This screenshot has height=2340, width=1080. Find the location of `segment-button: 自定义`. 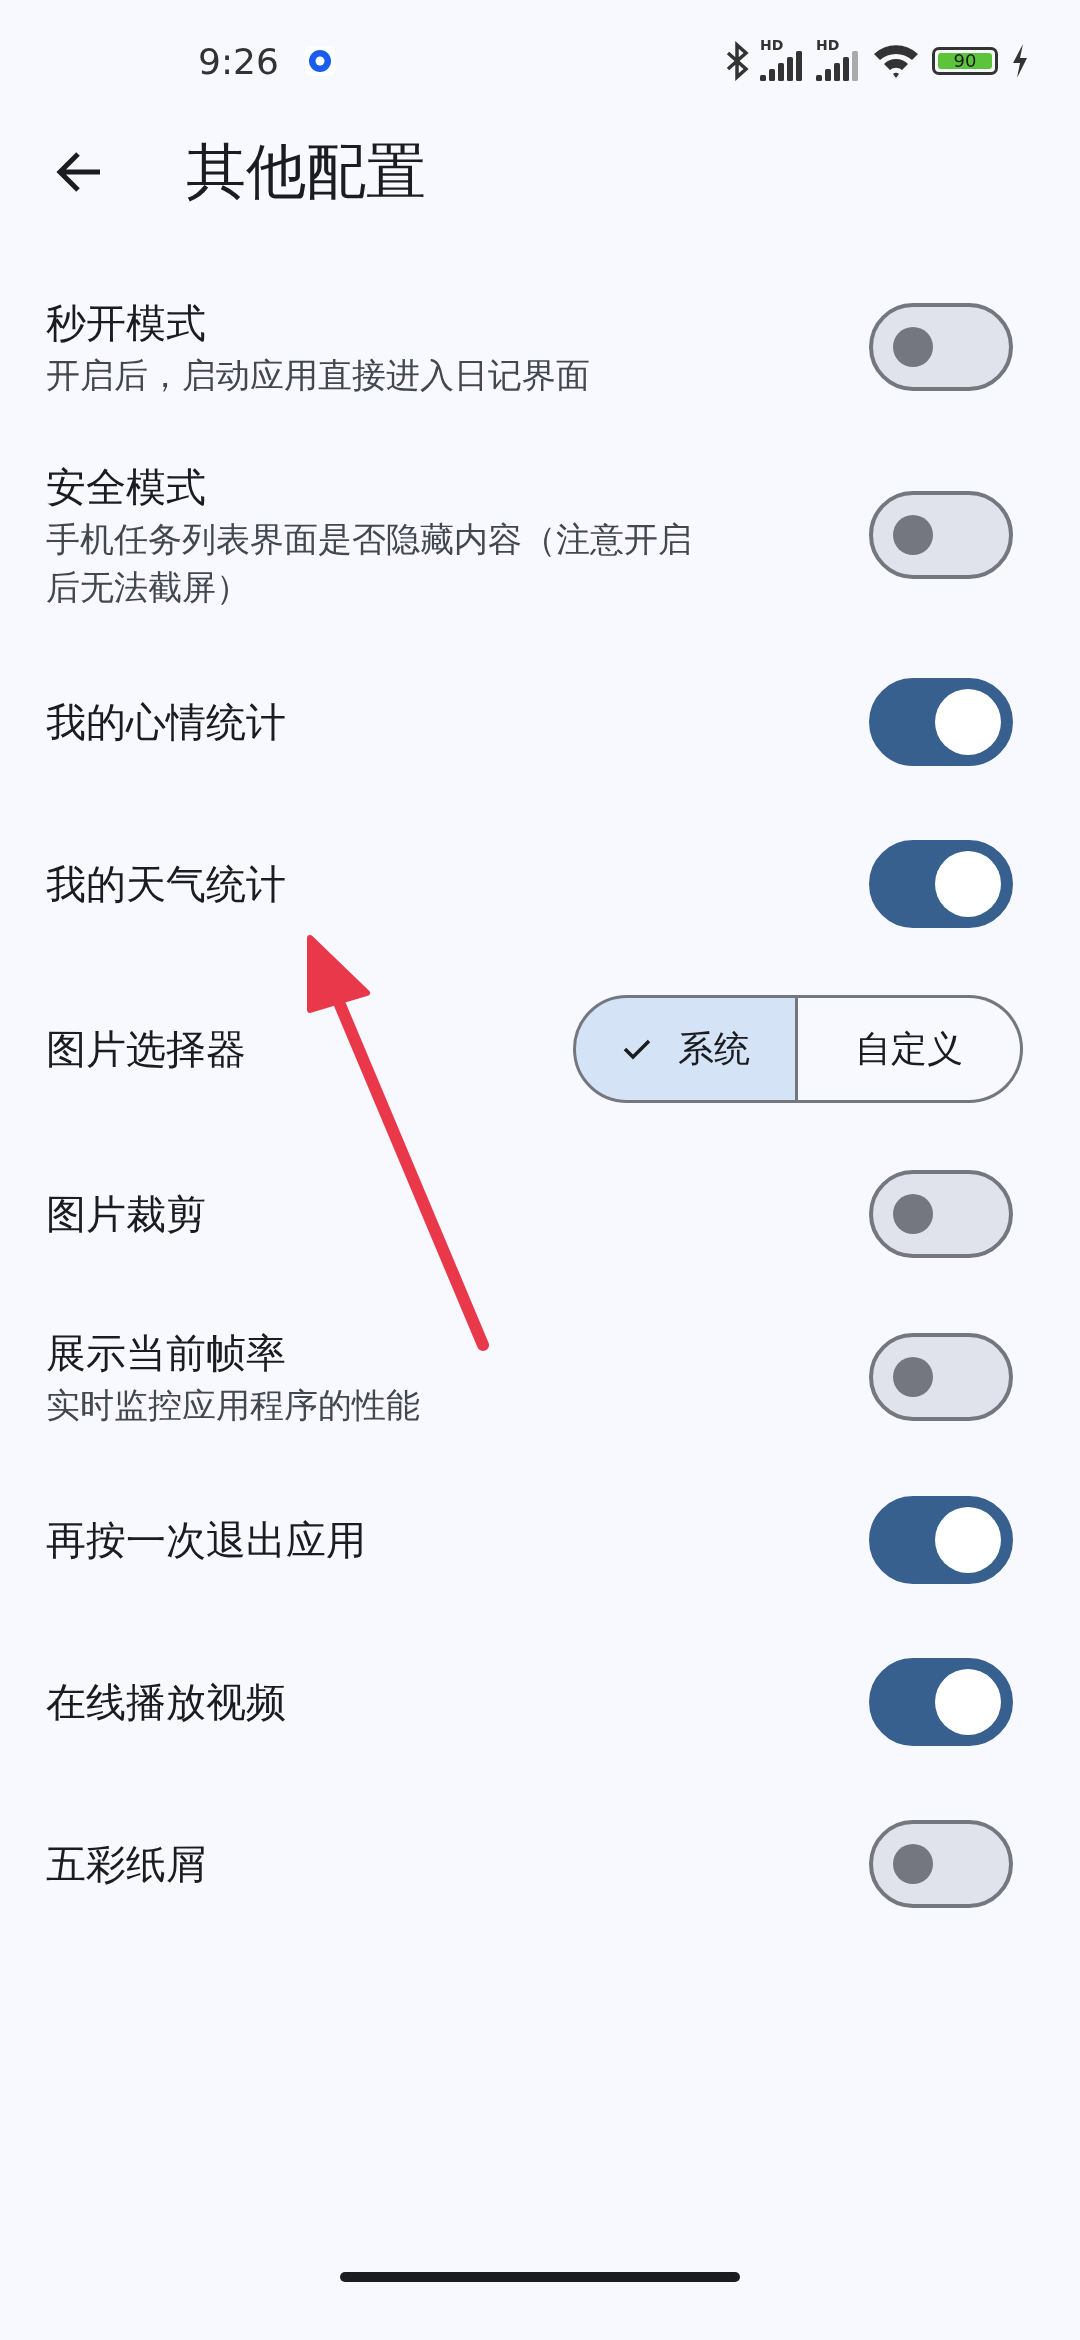

segment-button: 自定义 is located at coordinates (910, 1049).